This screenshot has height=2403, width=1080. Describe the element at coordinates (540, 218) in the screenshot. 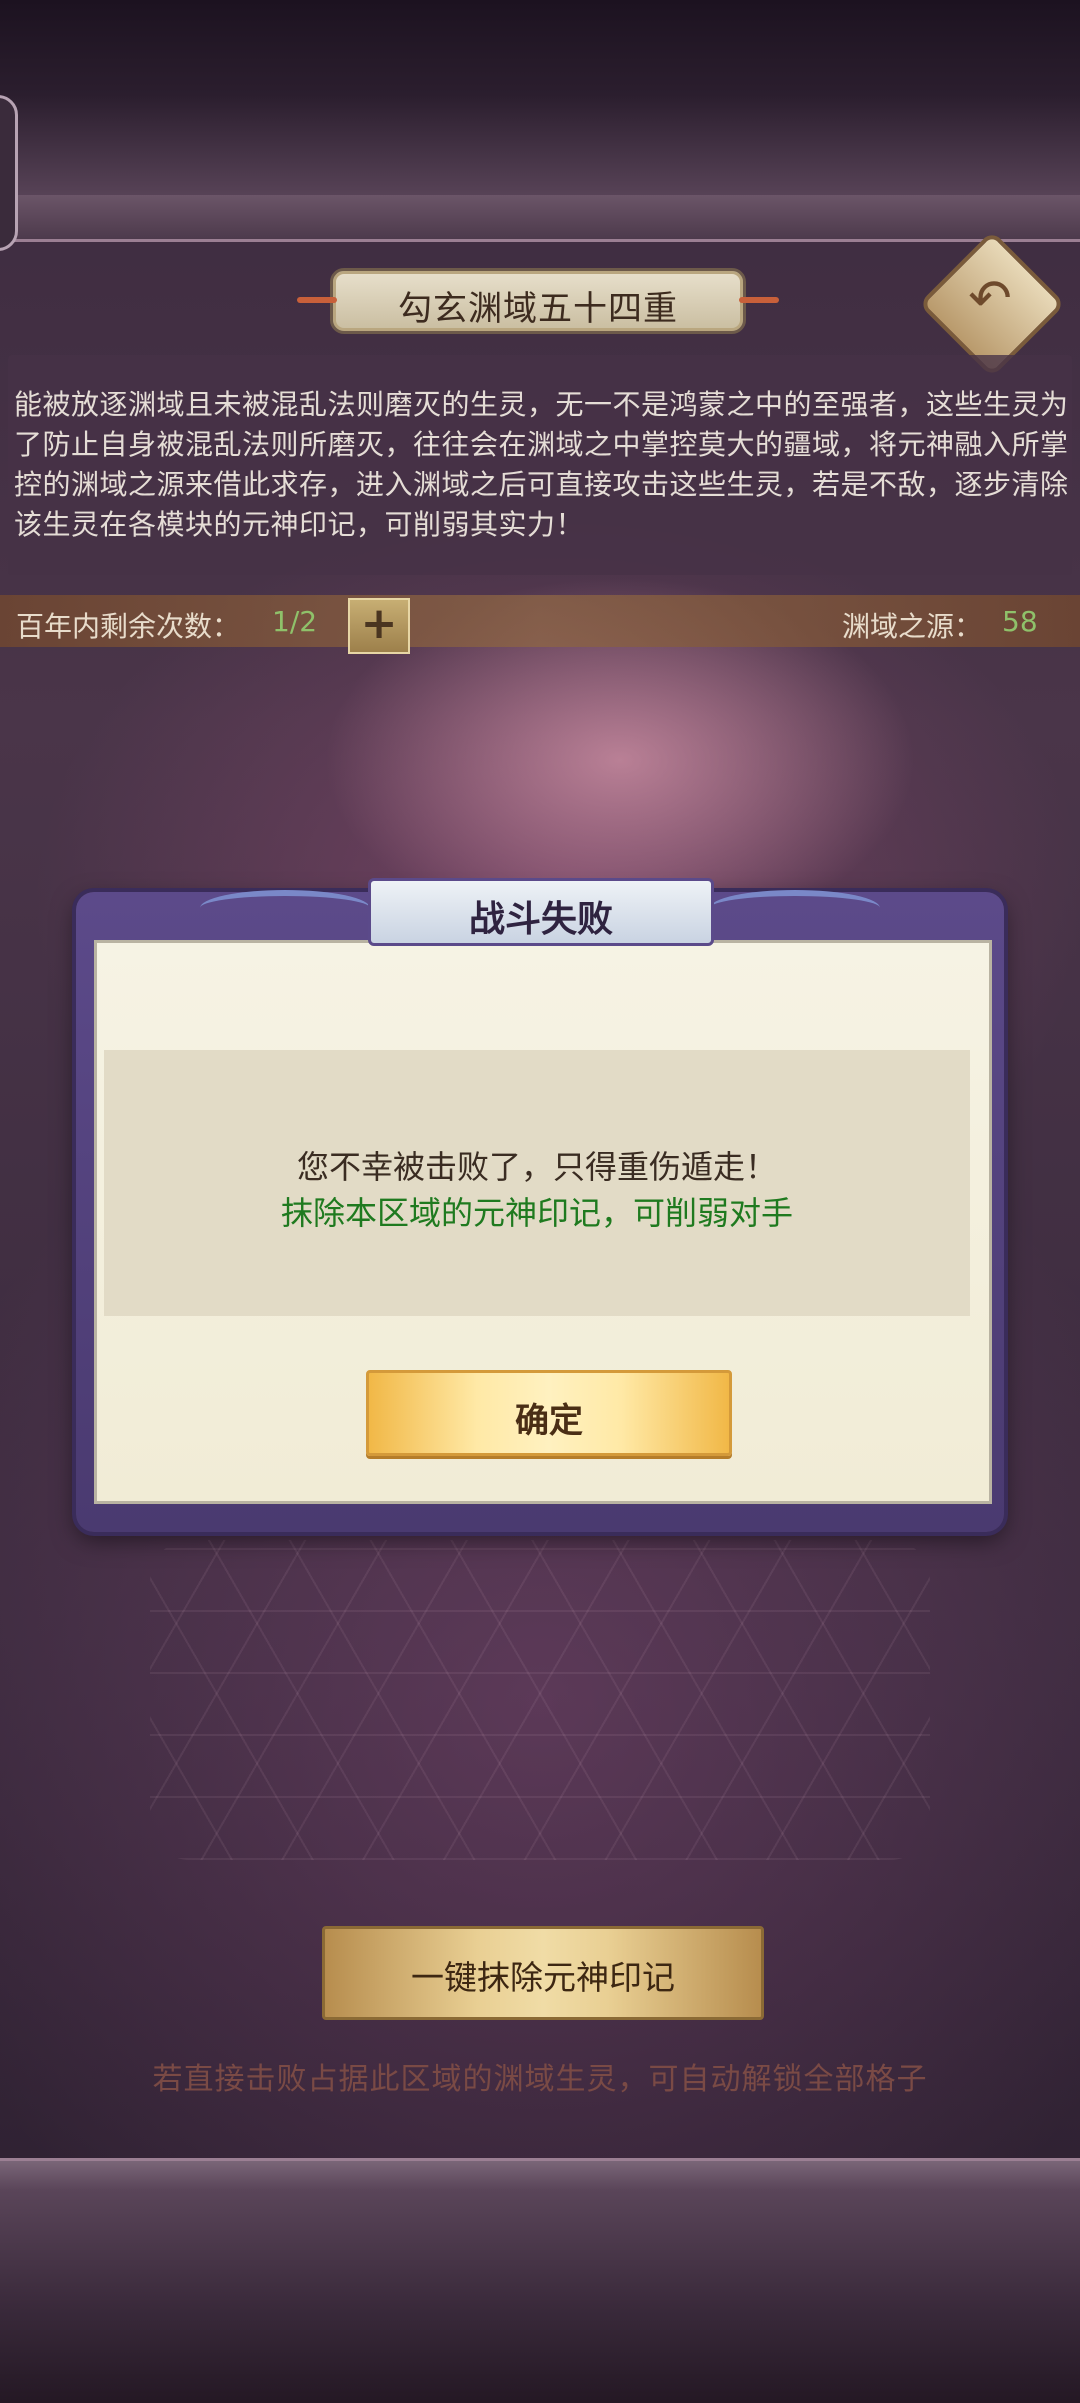

I see `top-frame-rim` at that location.